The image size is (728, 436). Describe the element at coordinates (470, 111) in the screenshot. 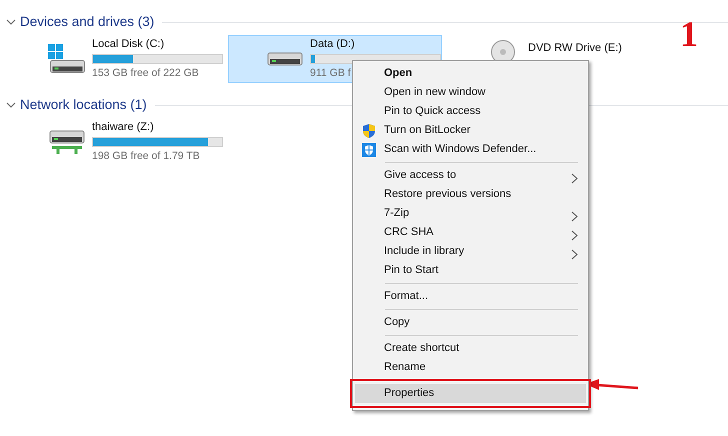

I see `menu-item: Pin to Quick access` at that location.